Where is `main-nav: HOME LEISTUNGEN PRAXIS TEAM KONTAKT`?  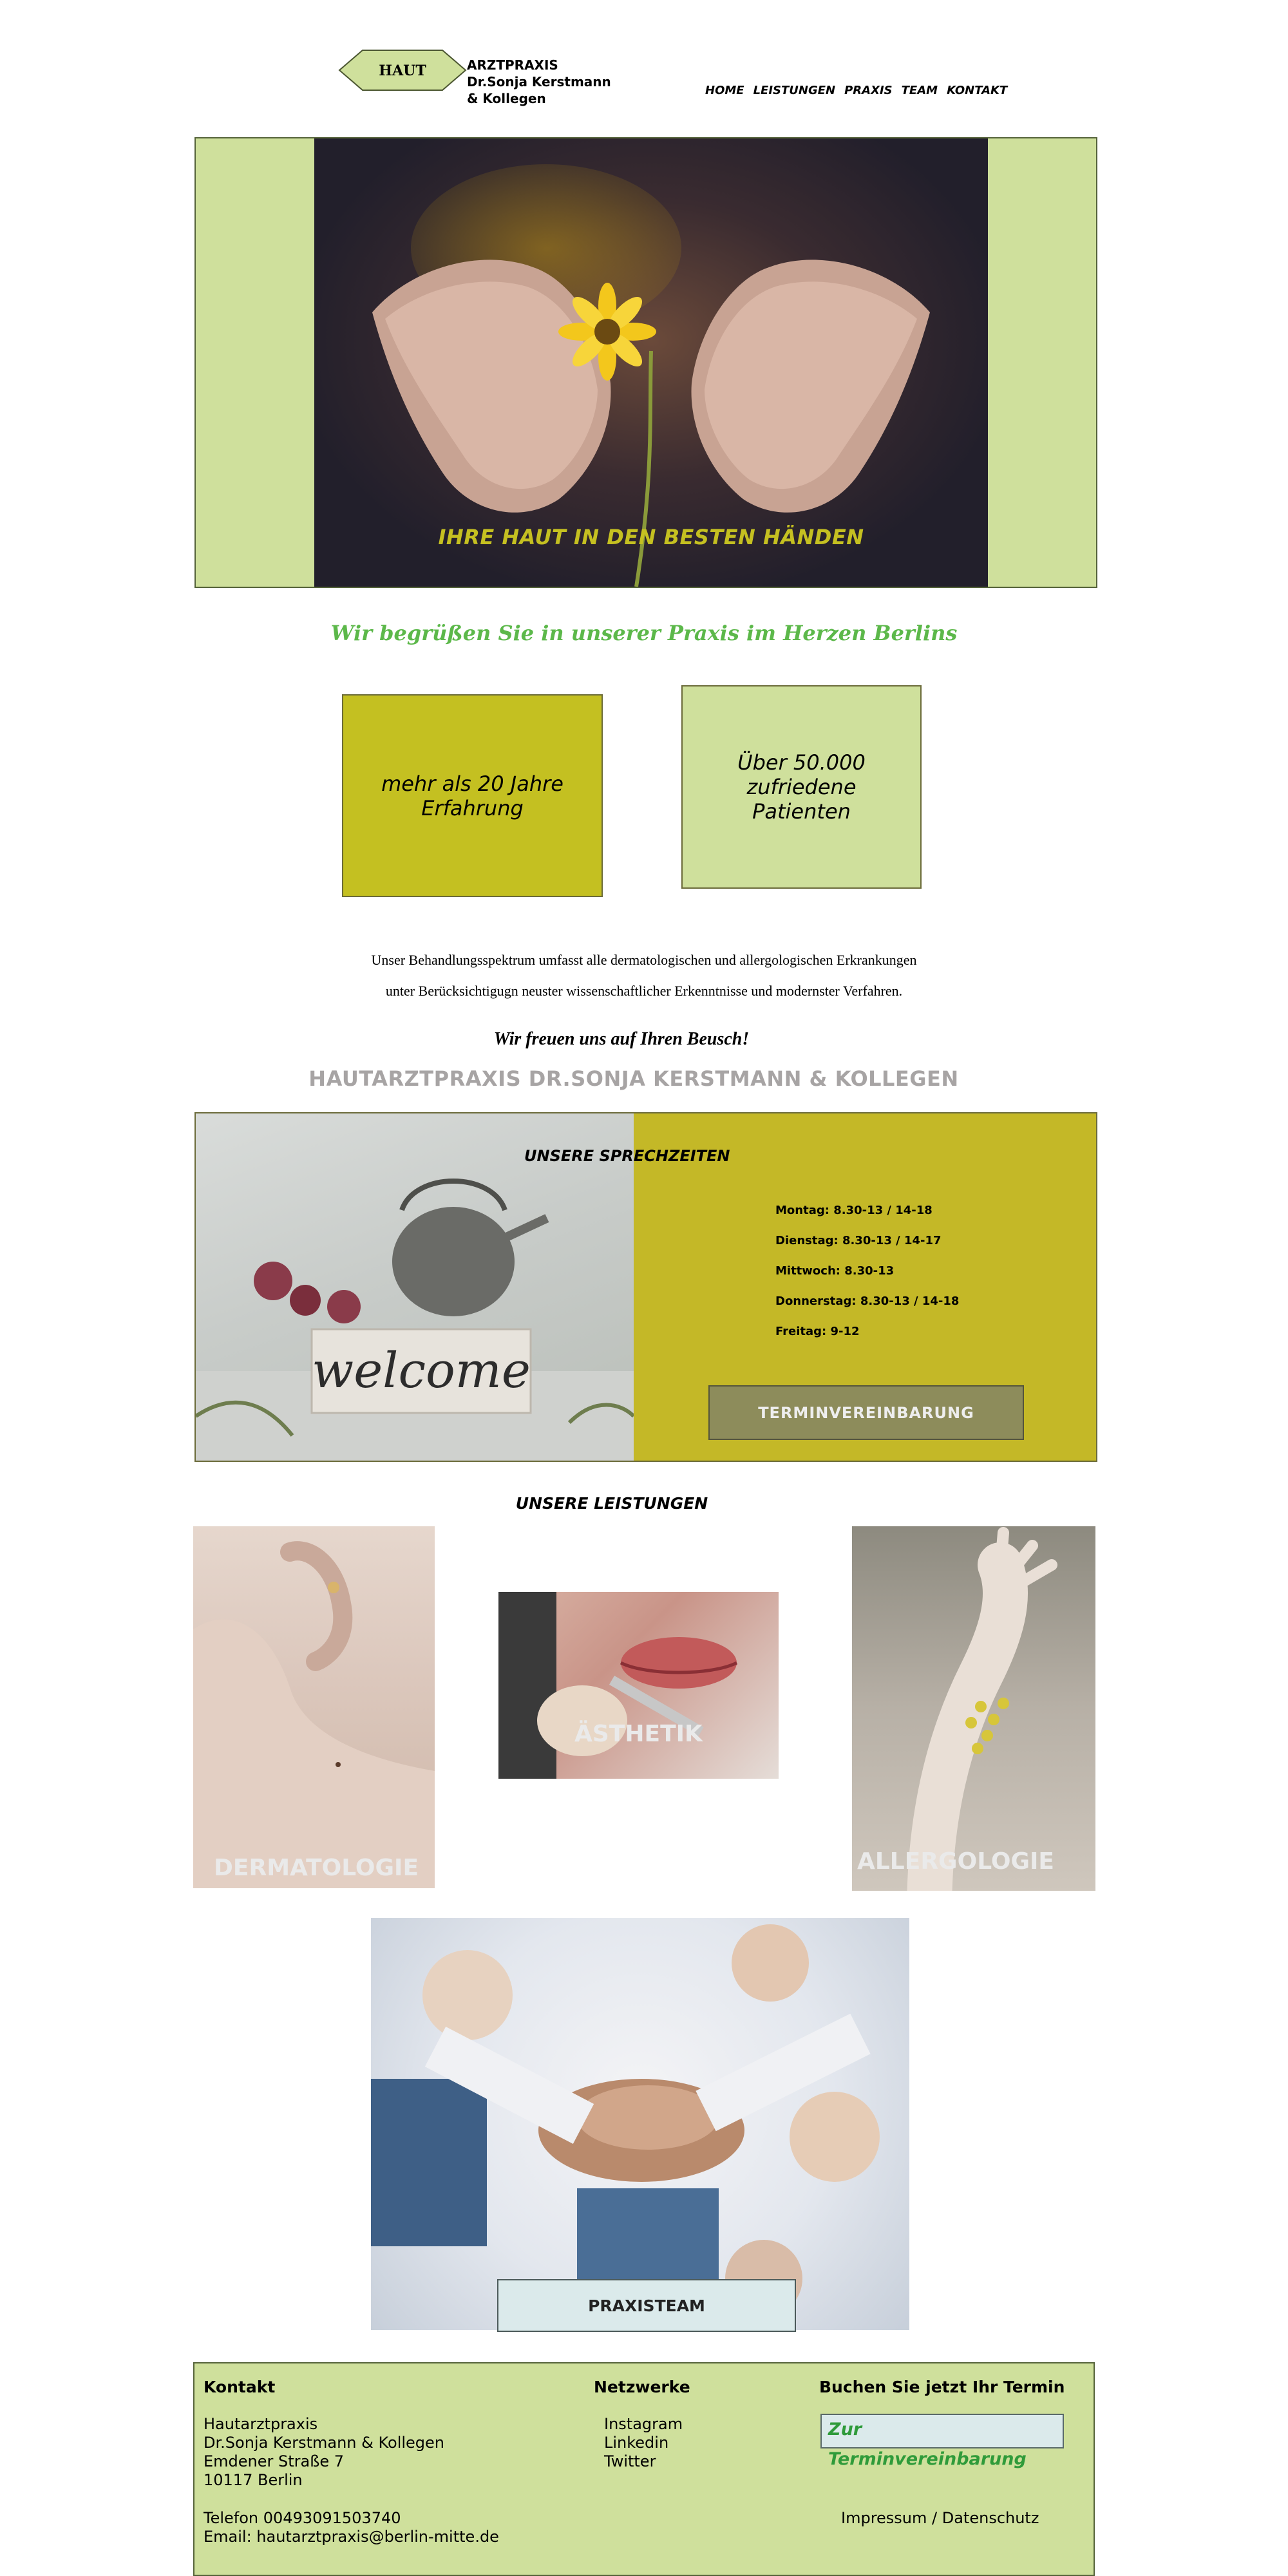 main-nav: HOME LEISTUNGEN PRAXIS TEAM KONTAKT is located at coordinates (856, 91).